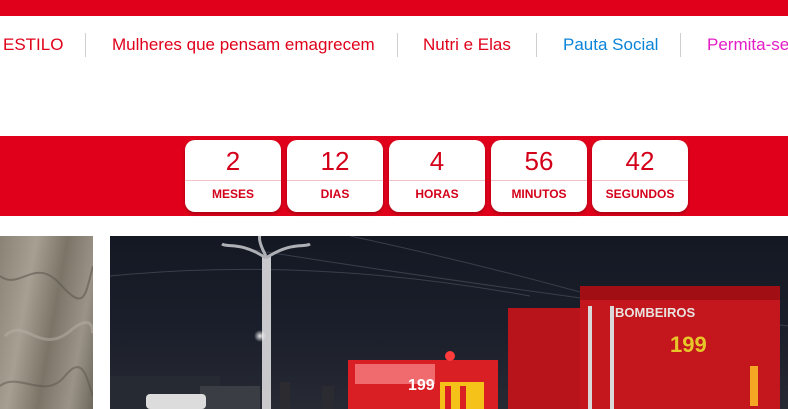 This screenshot has height=409, width=788. I want to click on countdown-hours-label: HORAS, so click(437, 194).